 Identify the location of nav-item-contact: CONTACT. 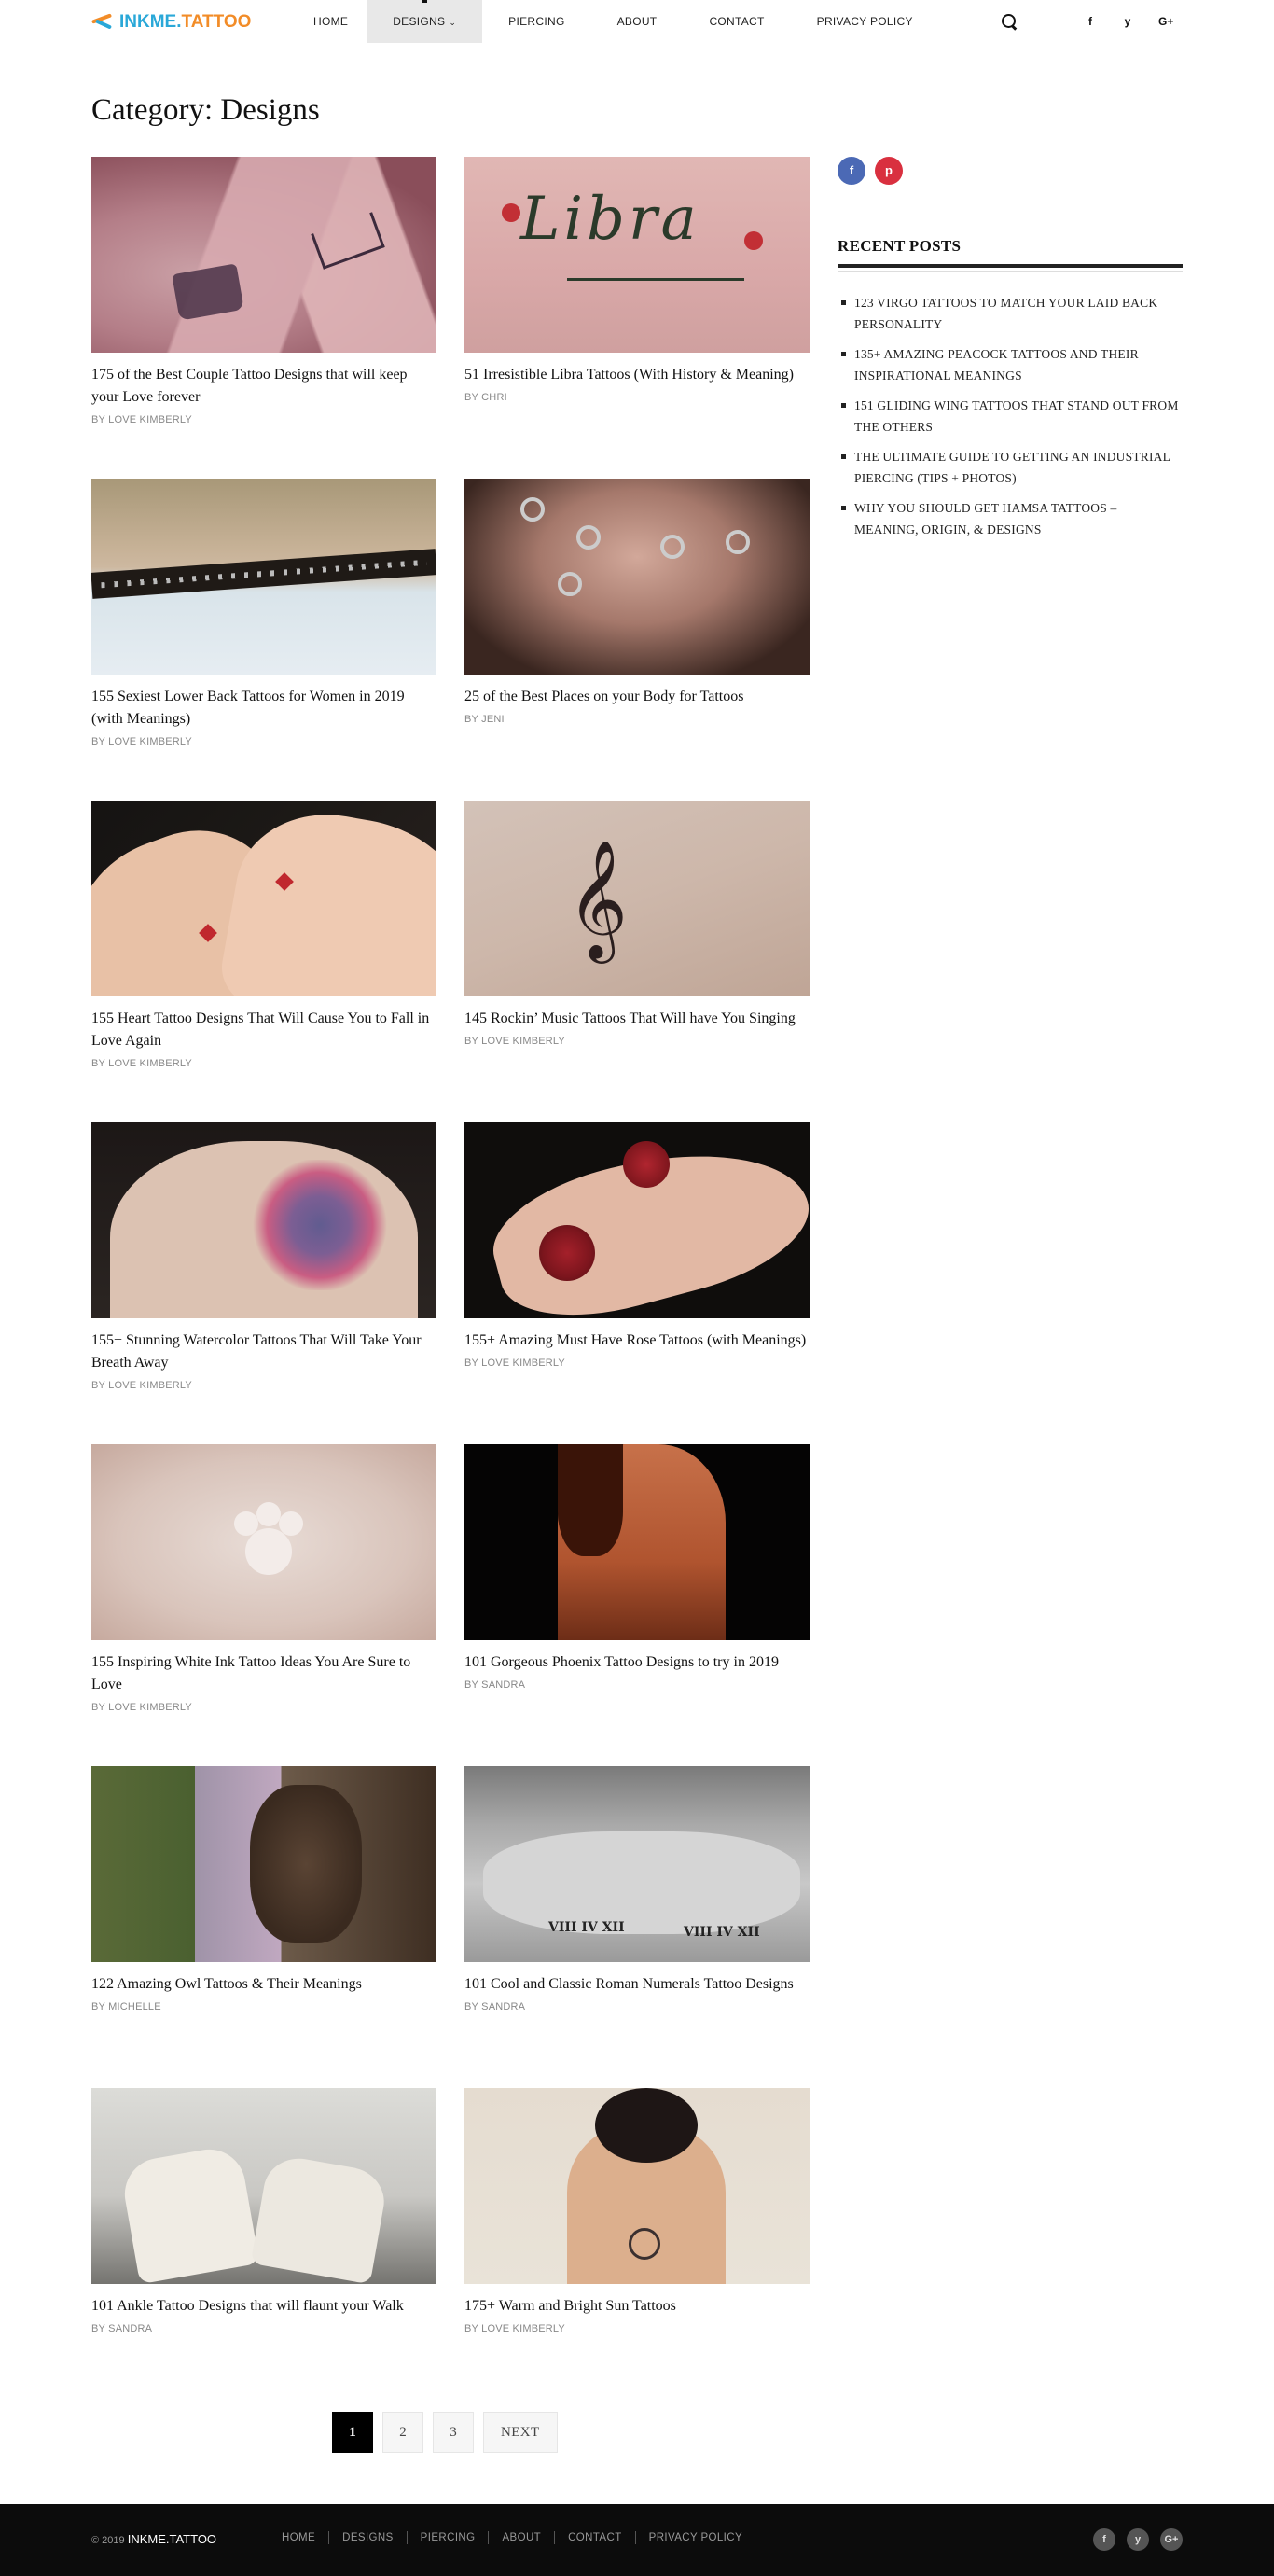
(736, 21).